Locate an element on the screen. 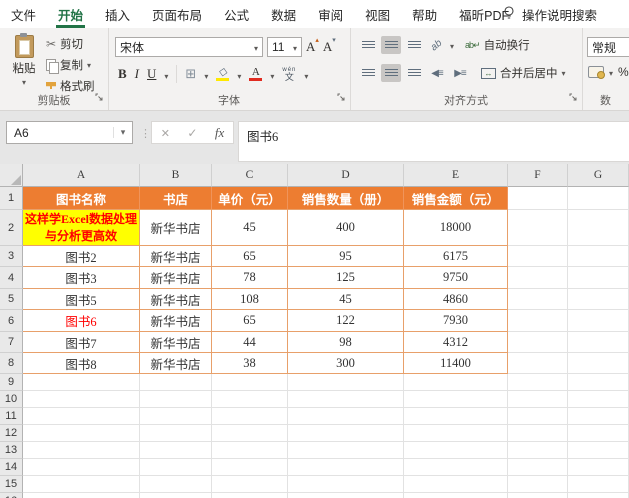 The height and width of the screenshot is (498, 629). column-header: E is located at coordinates (456, 175).